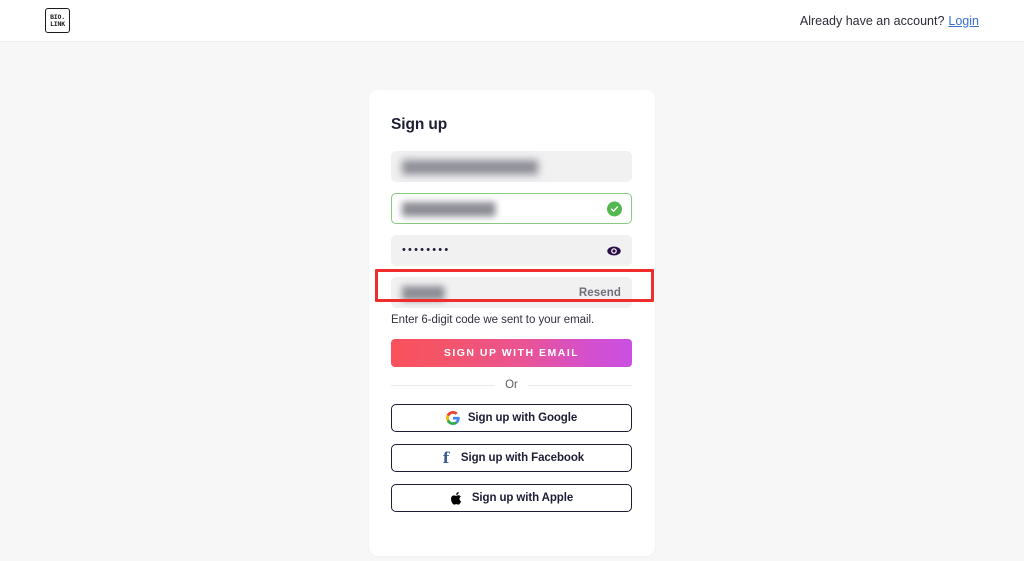 This screenshot has width=1024, height=561. I want to click on page-title: Sign up, so click(419, 124).